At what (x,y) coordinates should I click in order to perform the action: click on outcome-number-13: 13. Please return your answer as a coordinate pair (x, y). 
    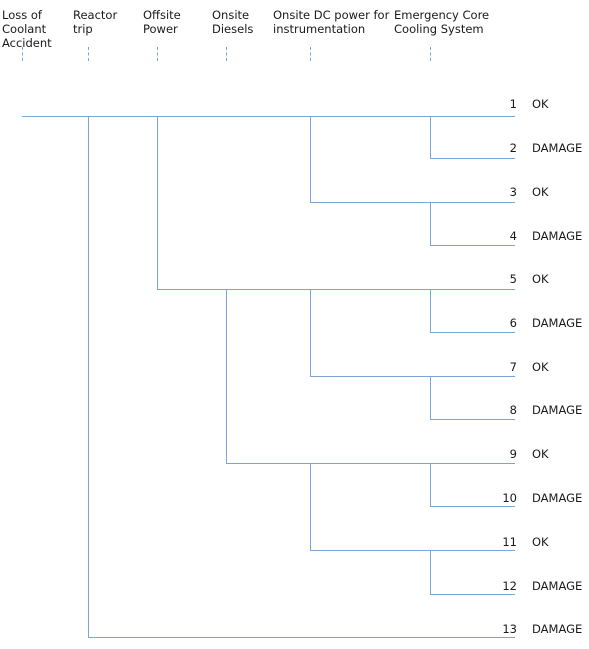
    Looking at the image, I should click on (509, 629).